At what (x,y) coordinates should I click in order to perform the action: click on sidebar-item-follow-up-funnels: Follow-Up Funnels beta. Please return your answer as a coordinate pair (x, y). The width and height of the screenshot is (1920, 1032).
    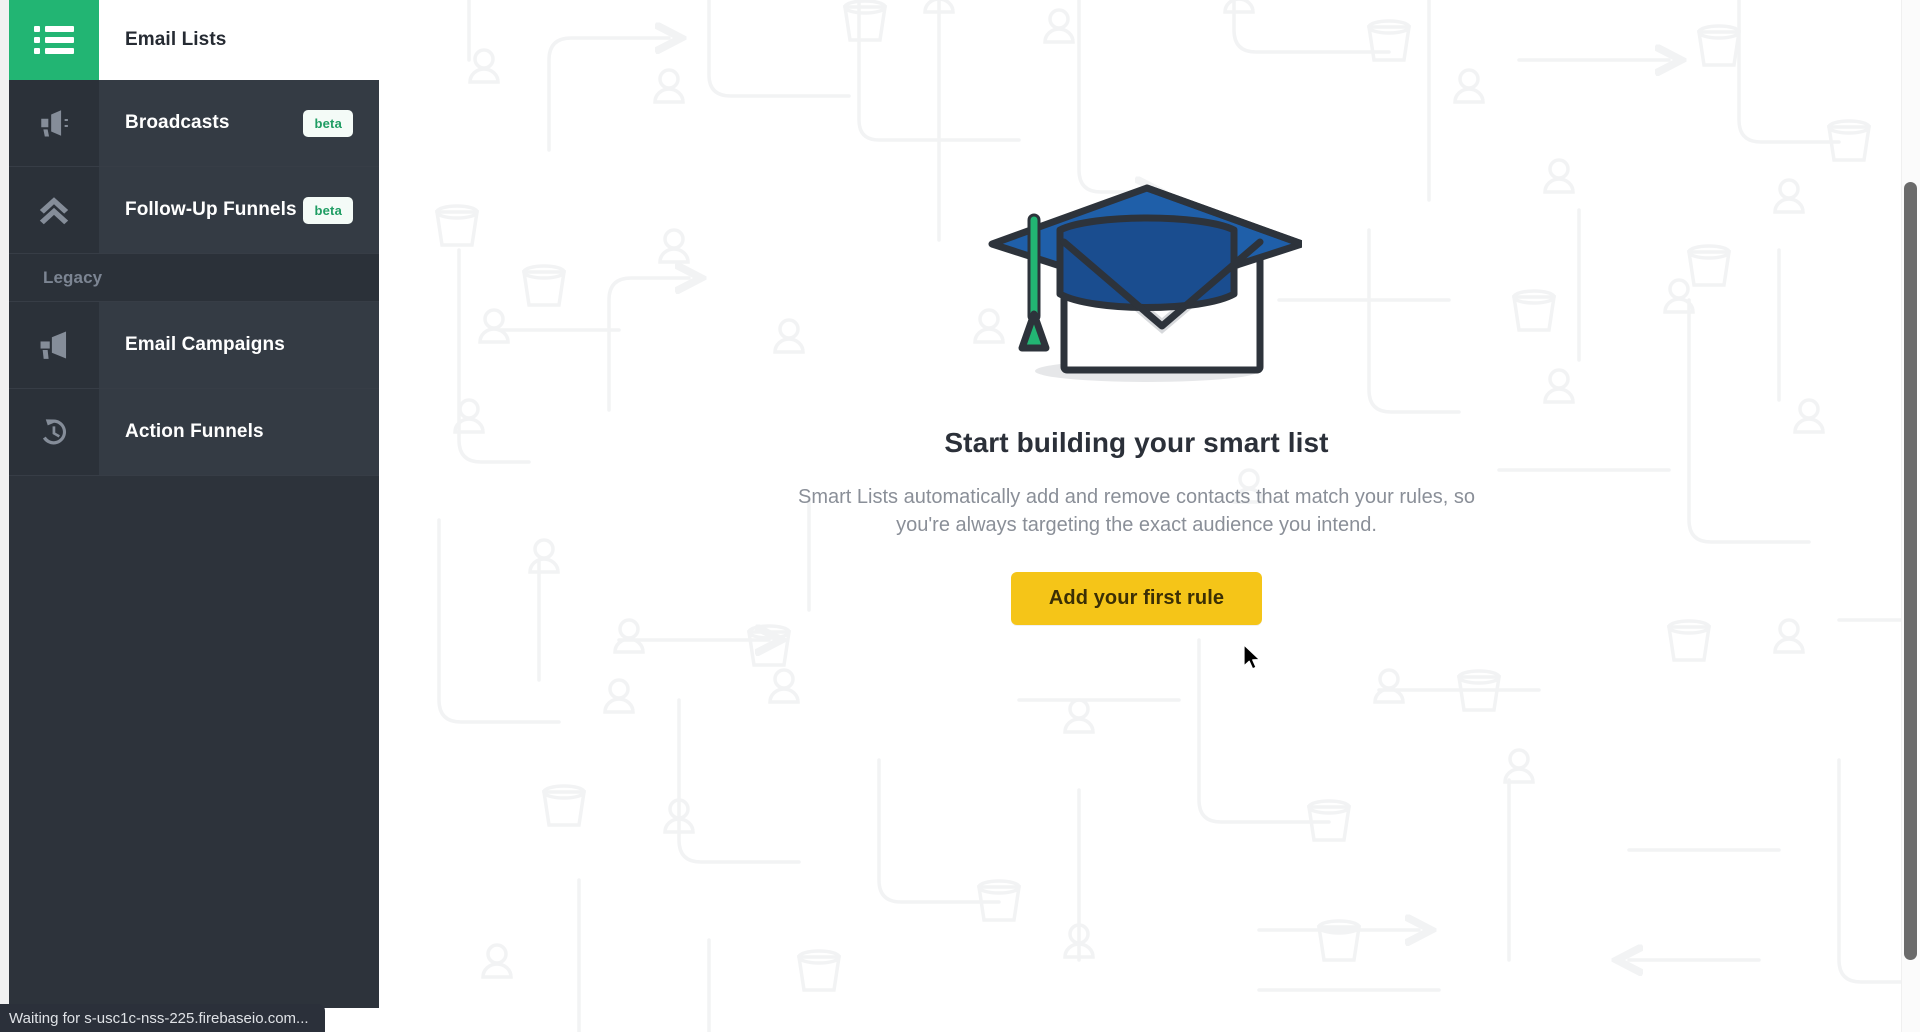
    Looking at the image, I should click on (194, 210).